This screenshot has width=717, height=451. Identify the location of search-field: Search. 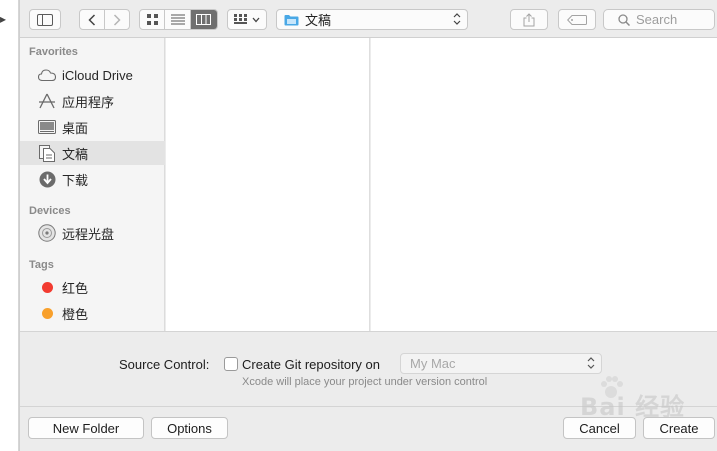
(659, 19).